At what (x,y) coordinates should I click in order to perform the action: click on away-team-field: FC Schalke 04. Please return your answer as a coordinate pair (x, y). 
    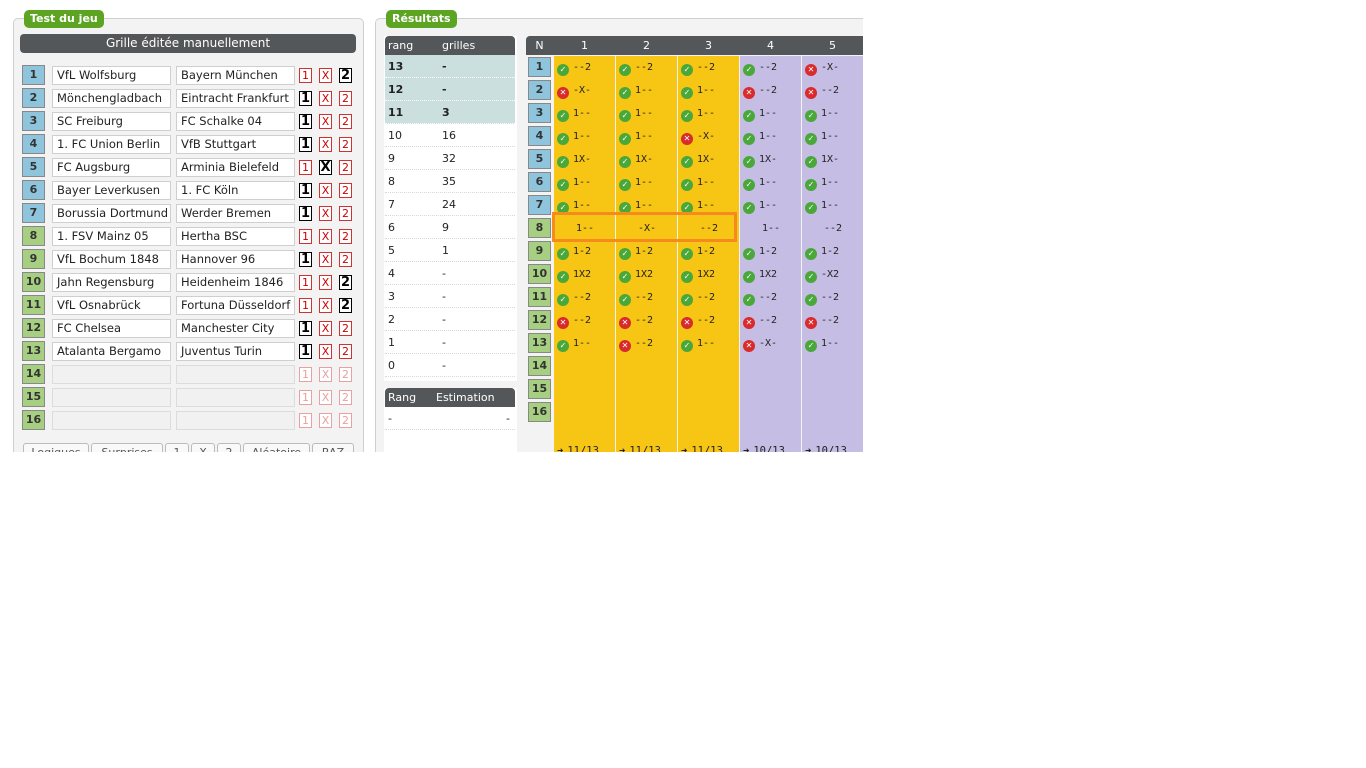
    Looking at the image, I should click on (235, 121).